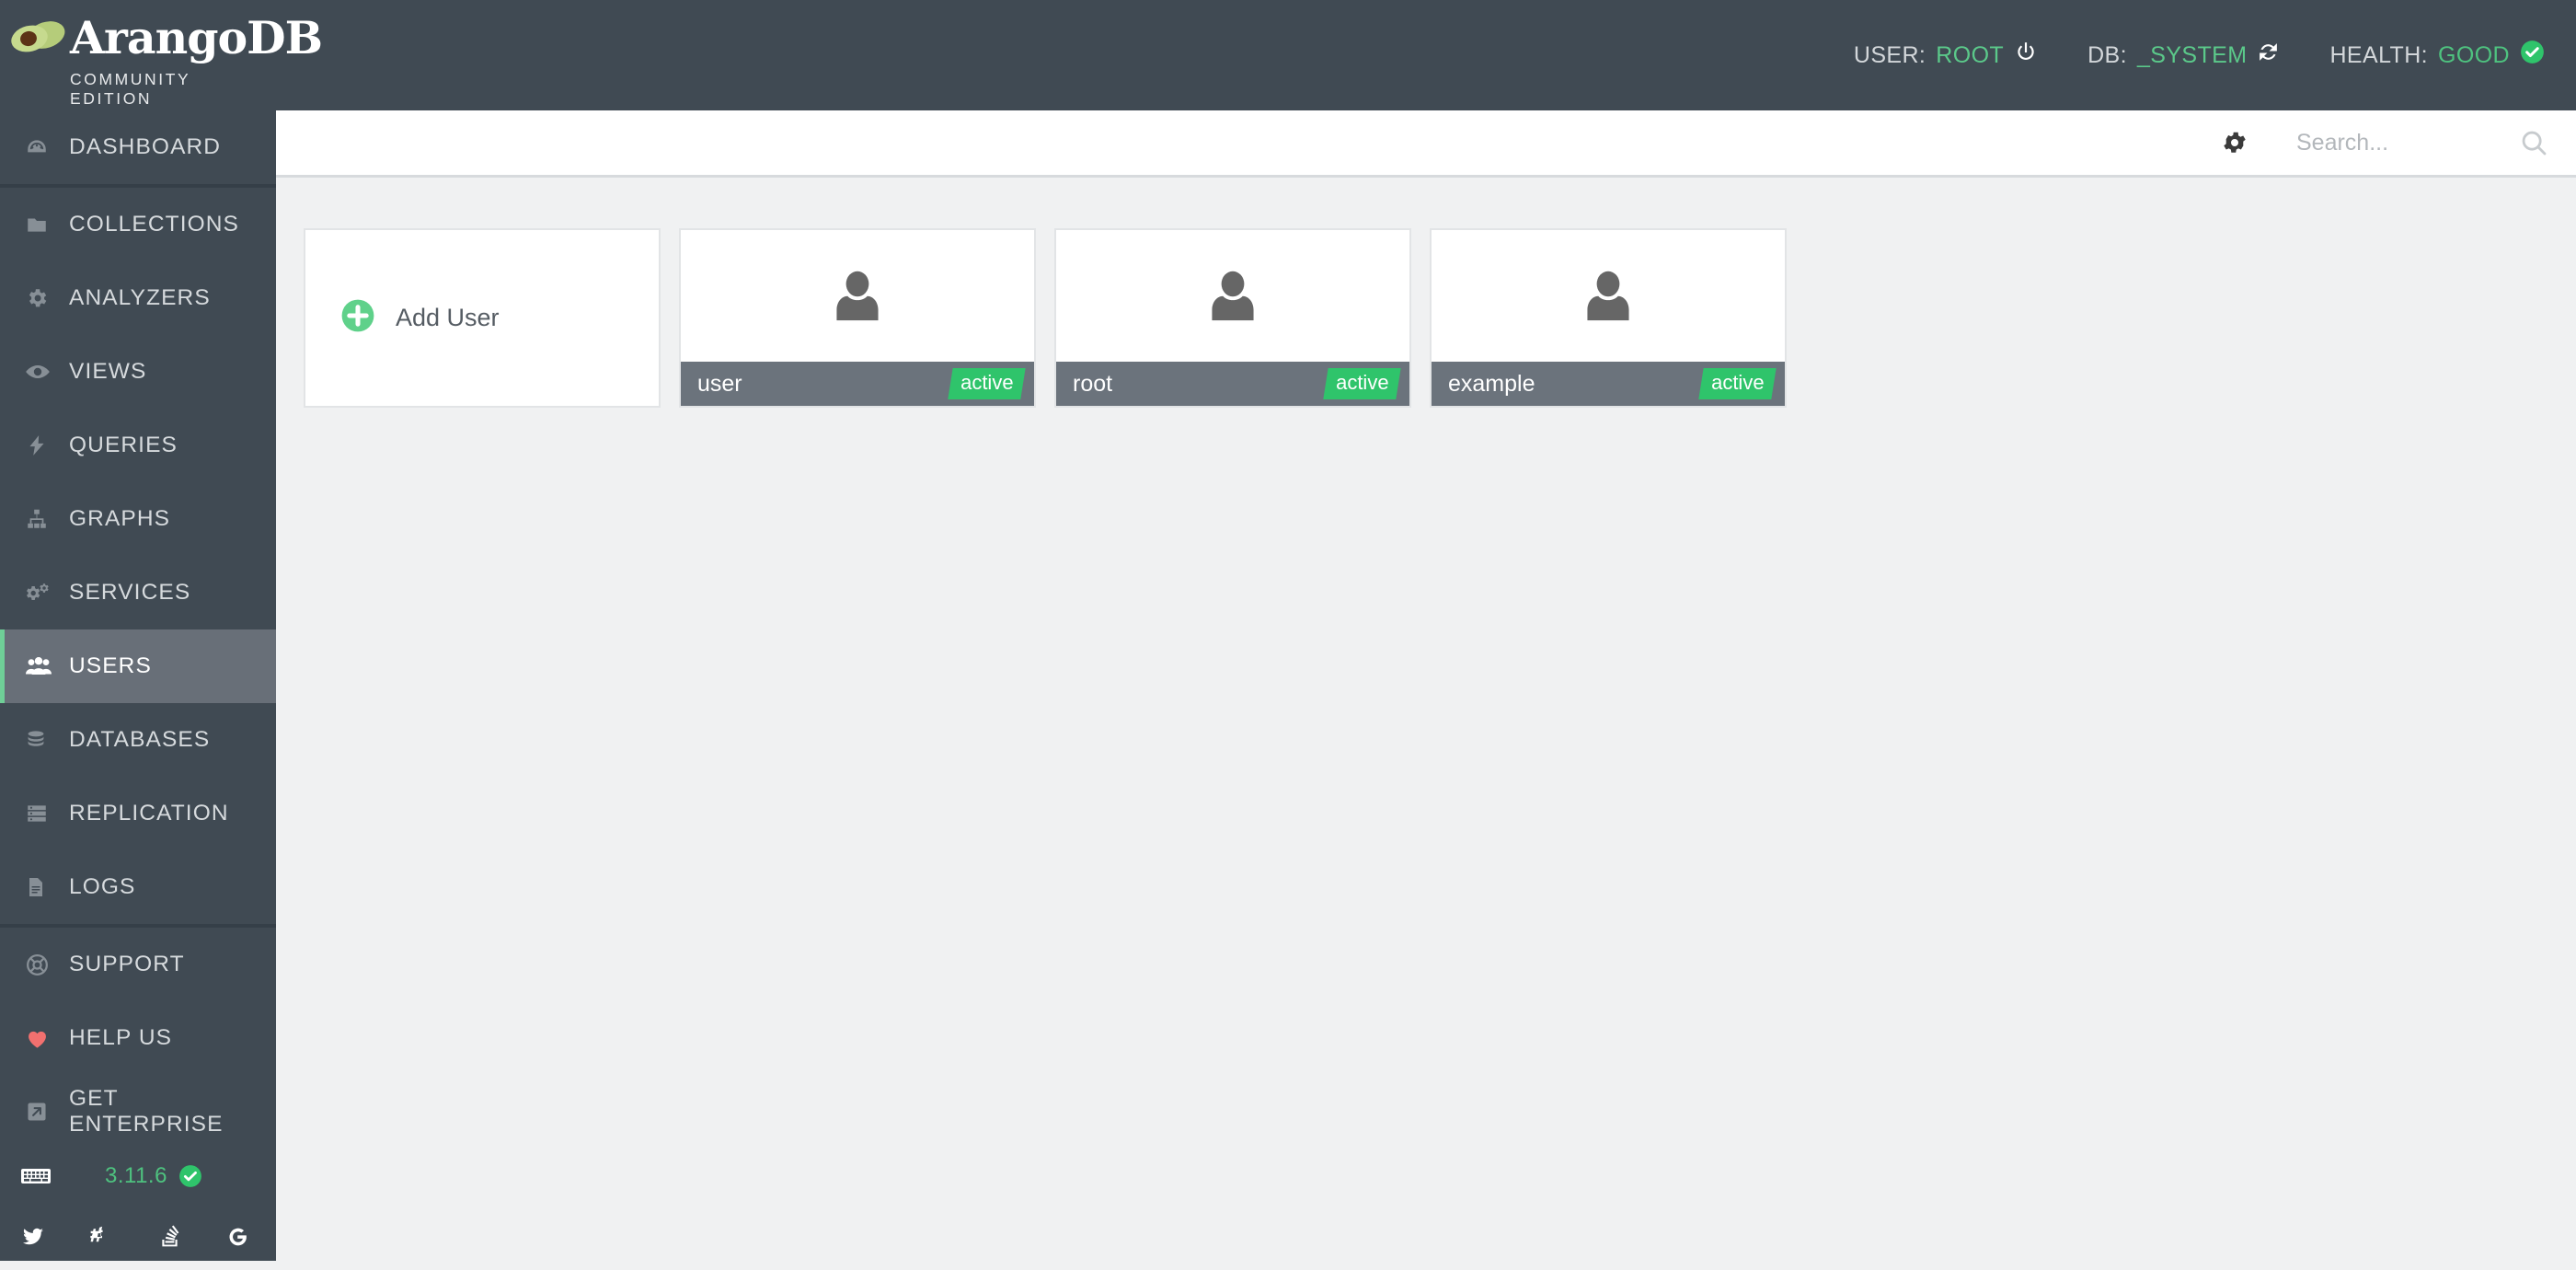  I want to click on user-name: root, so click(1093, 383).